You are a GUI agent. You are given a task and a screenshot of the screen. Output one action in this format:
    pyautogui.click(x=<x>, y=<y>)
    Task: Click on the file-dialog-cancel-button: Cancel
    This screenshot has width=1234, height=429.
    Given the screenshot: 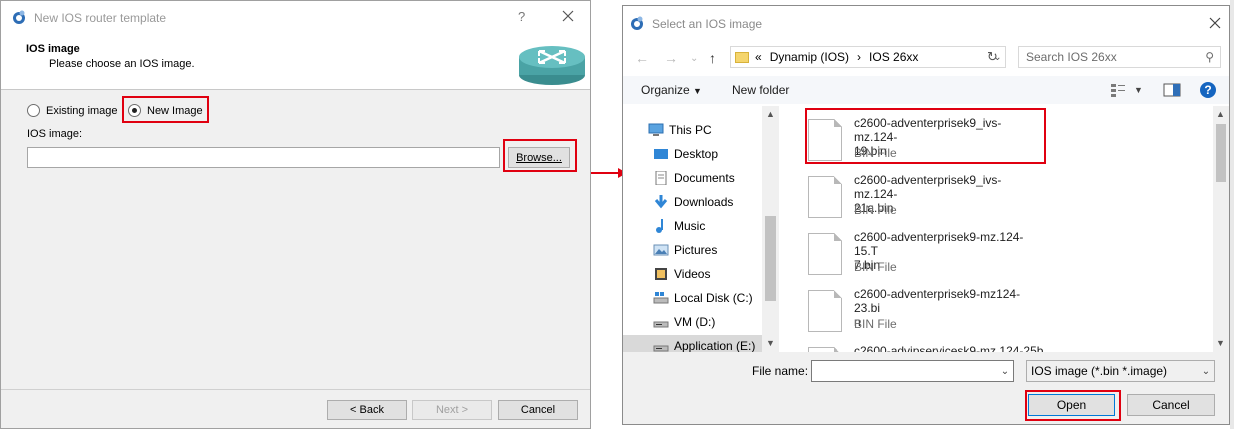 What is the action you would take?
    pyautogui.click(x=1171, y=405)
    